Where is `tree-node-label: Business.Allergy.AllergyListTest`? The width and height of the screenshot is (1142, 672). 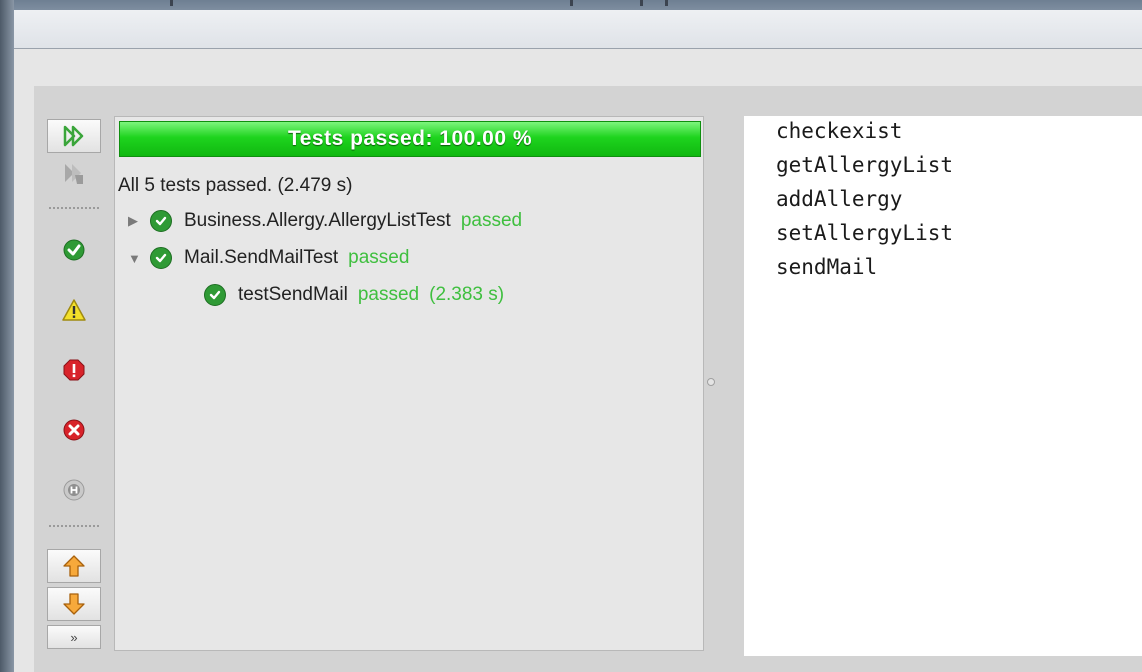 tree-node-label: Business.Allergy.AllergyListTest is located at coordinates (317, 220).